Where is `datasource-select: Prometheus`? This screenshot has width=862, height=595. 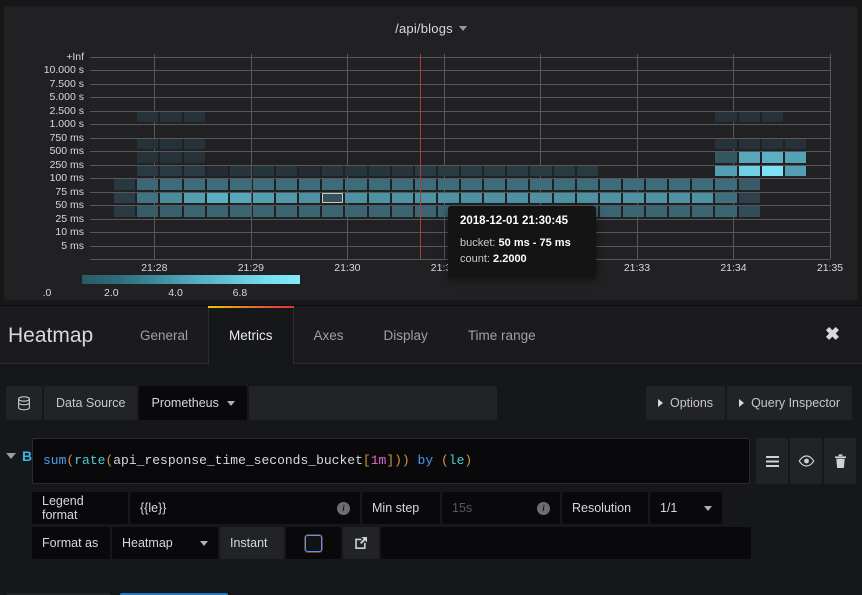
datasource-select: Prometheus is located at coordinates (193, 403).